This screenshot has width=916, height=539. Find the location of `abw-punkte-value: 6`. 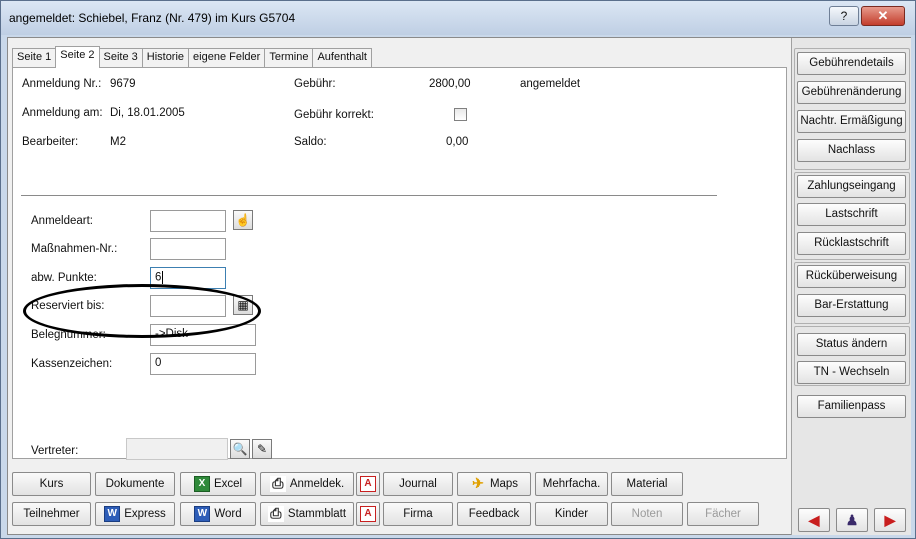

abw-punkte-value: 6 is located at coordinates (158, 277).